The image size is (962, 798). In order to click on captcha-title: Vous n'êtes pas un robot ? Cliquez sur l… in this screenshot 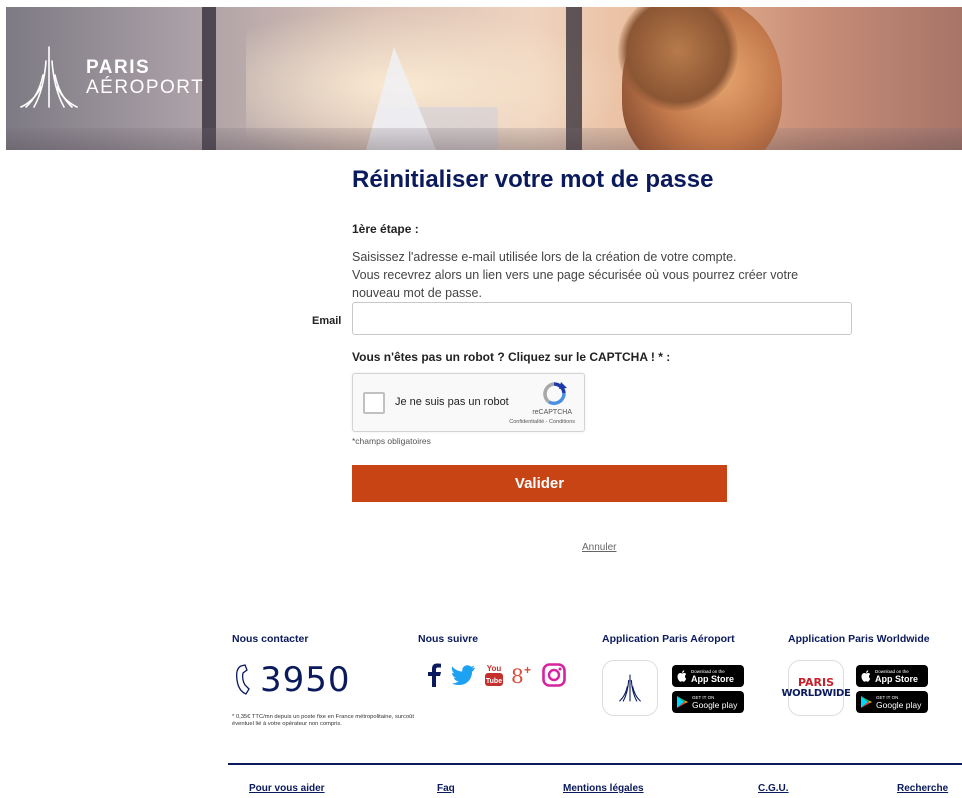, I will do `click(511, 357)`.